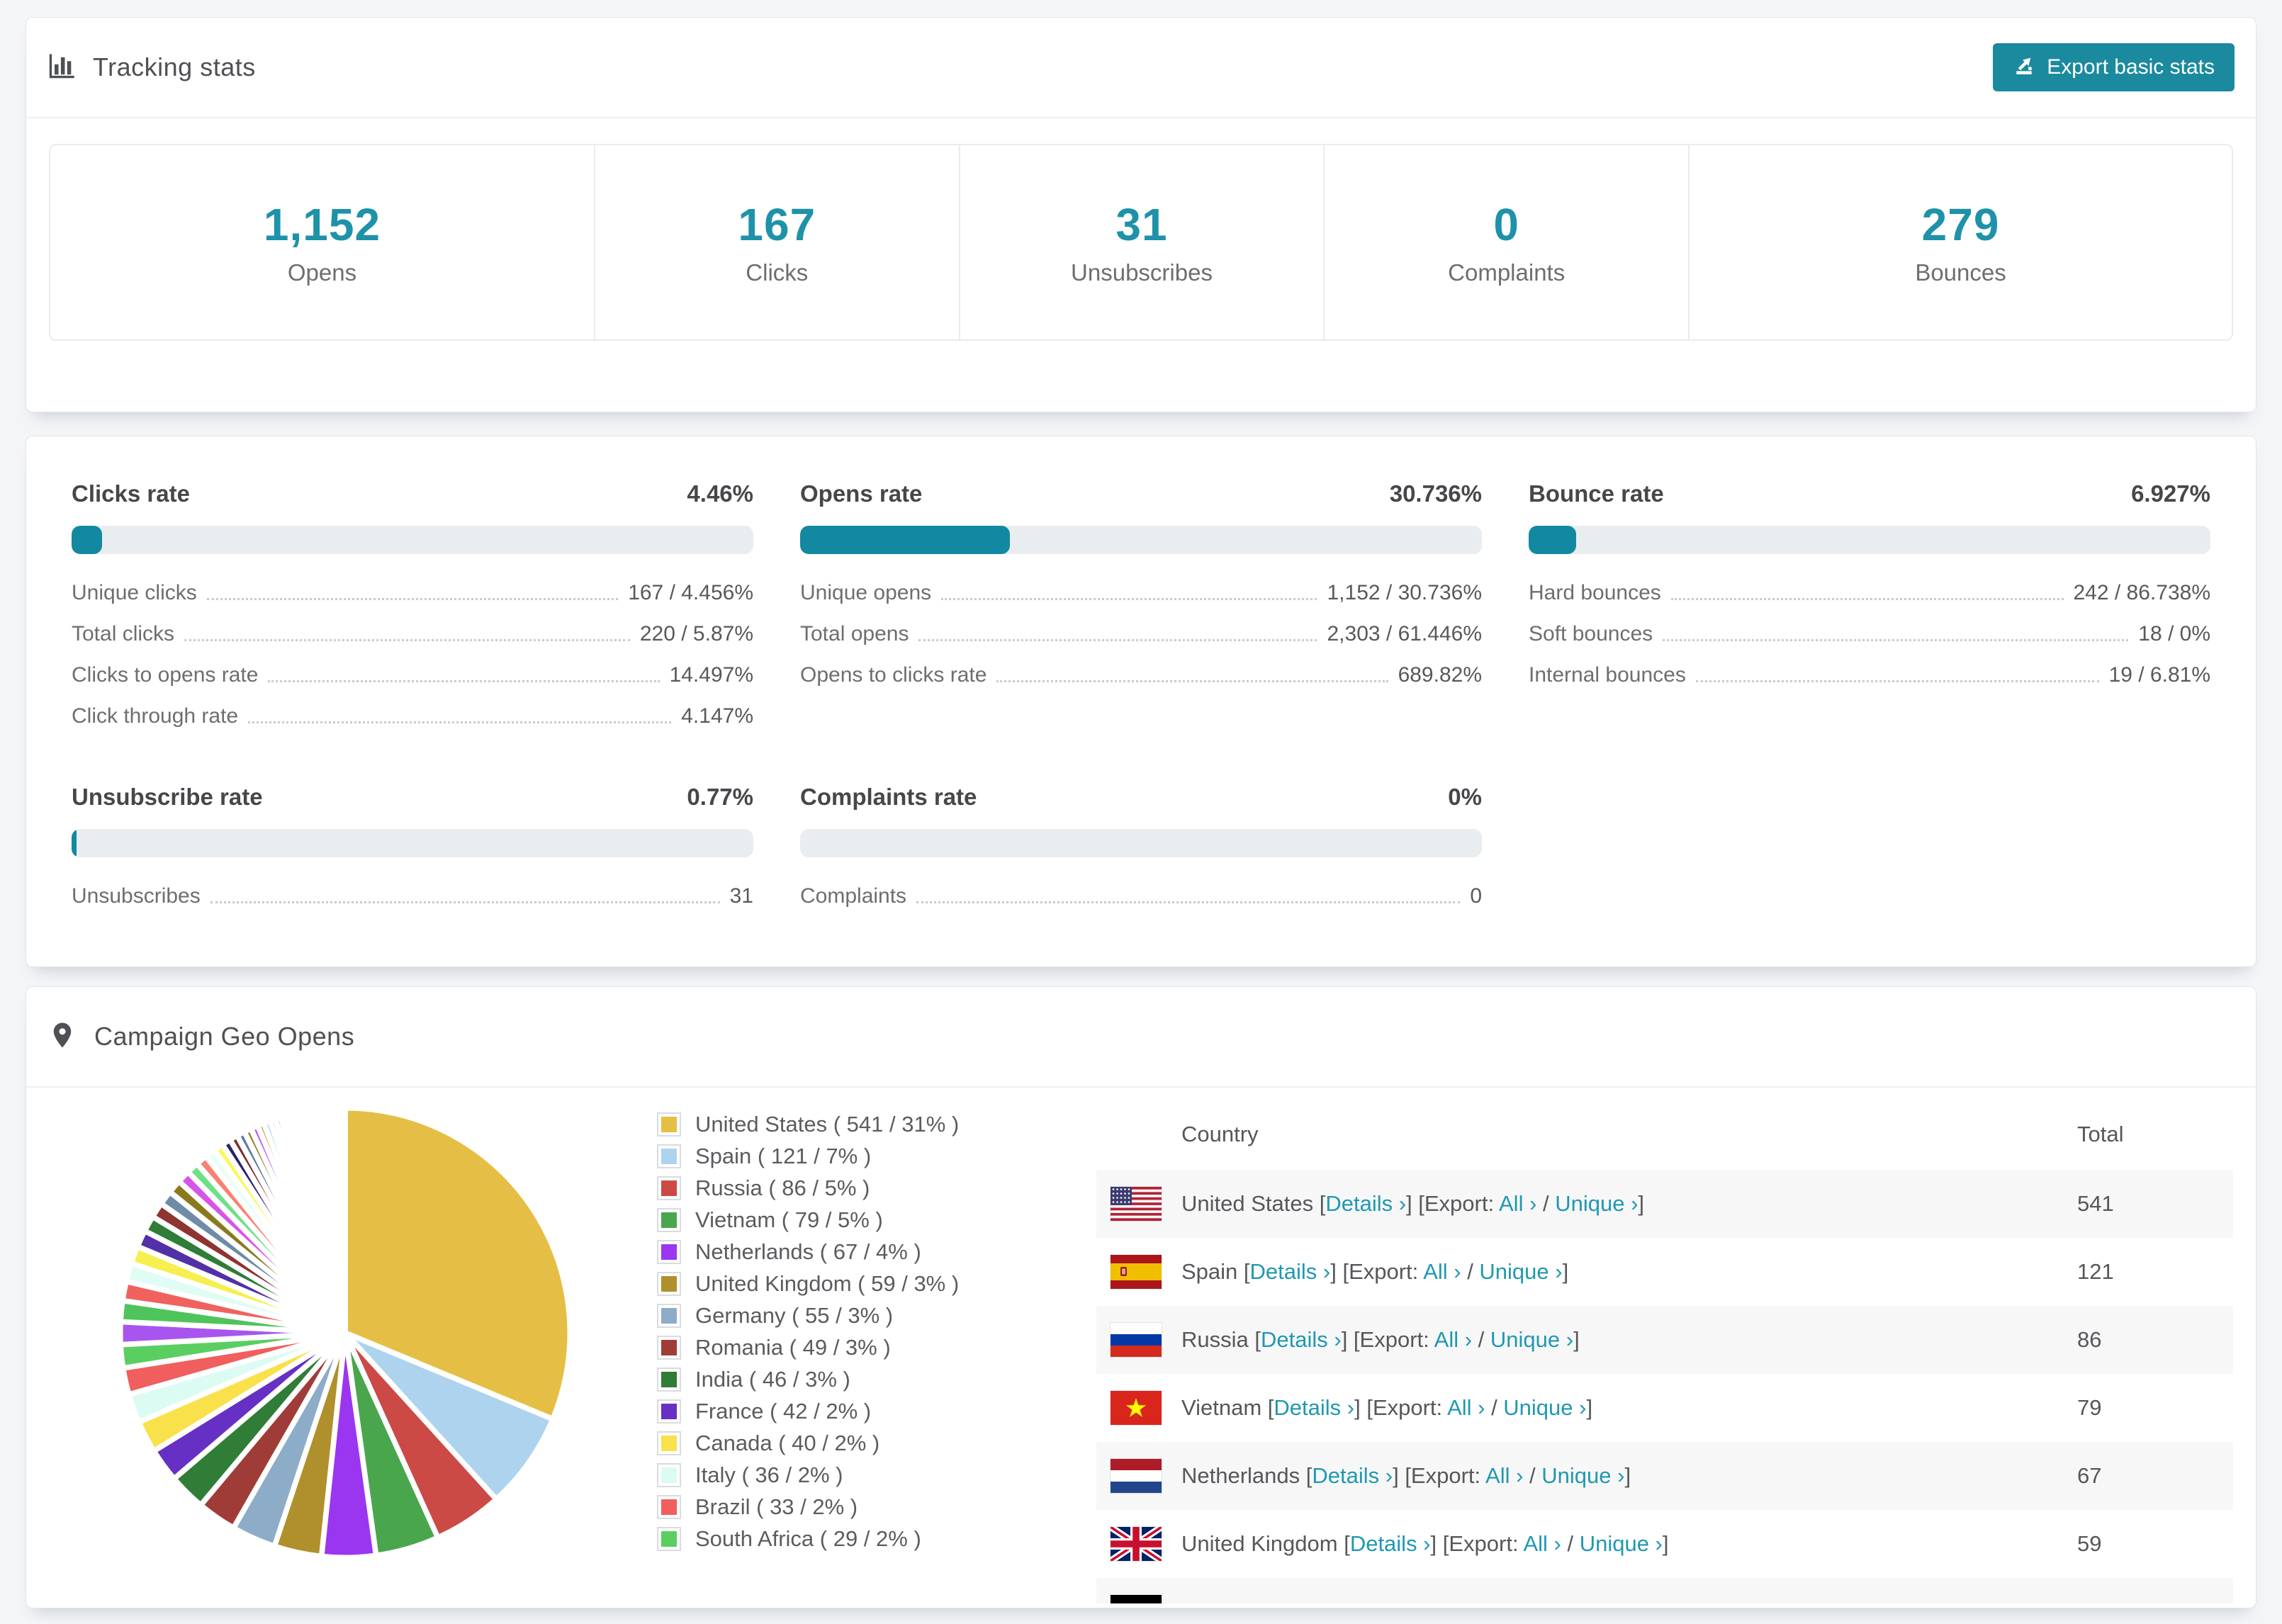 The width and height of the screenshot is (2282, 1624). What do you see at coordinates (1507, 272) in the screenshot?
I see `stat-label: Complaints` at bounding box center [1507, 272].